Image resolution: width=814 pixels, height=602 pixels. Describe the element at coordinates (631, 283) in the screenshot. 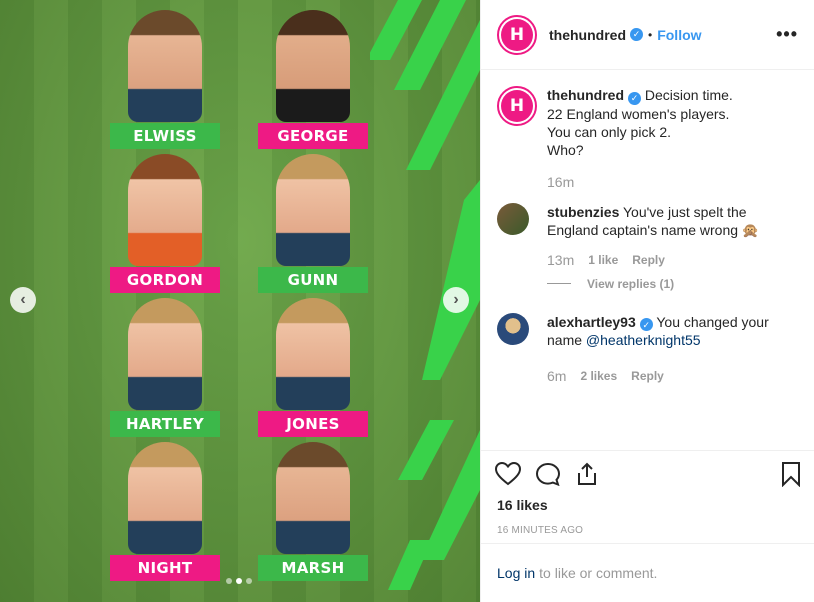

I see `view-replies-label: View replies (1)` at that location.